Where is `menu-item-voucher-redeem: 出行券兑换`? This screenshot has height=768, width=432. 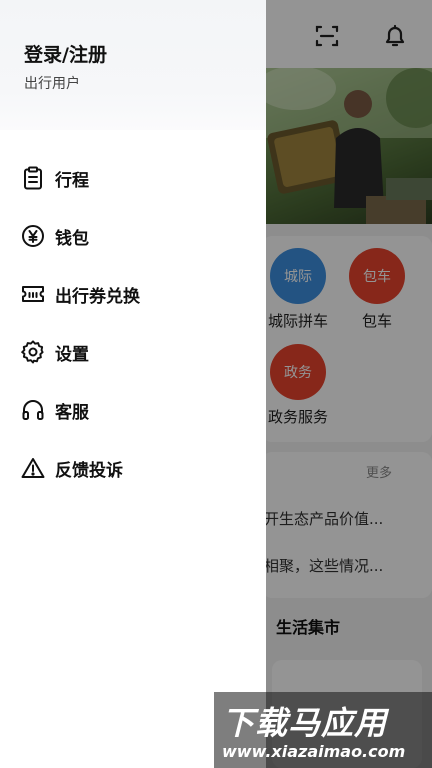
menu-item-voucher-redeem: 出行券兑换 is located at coordinates (140, 294).